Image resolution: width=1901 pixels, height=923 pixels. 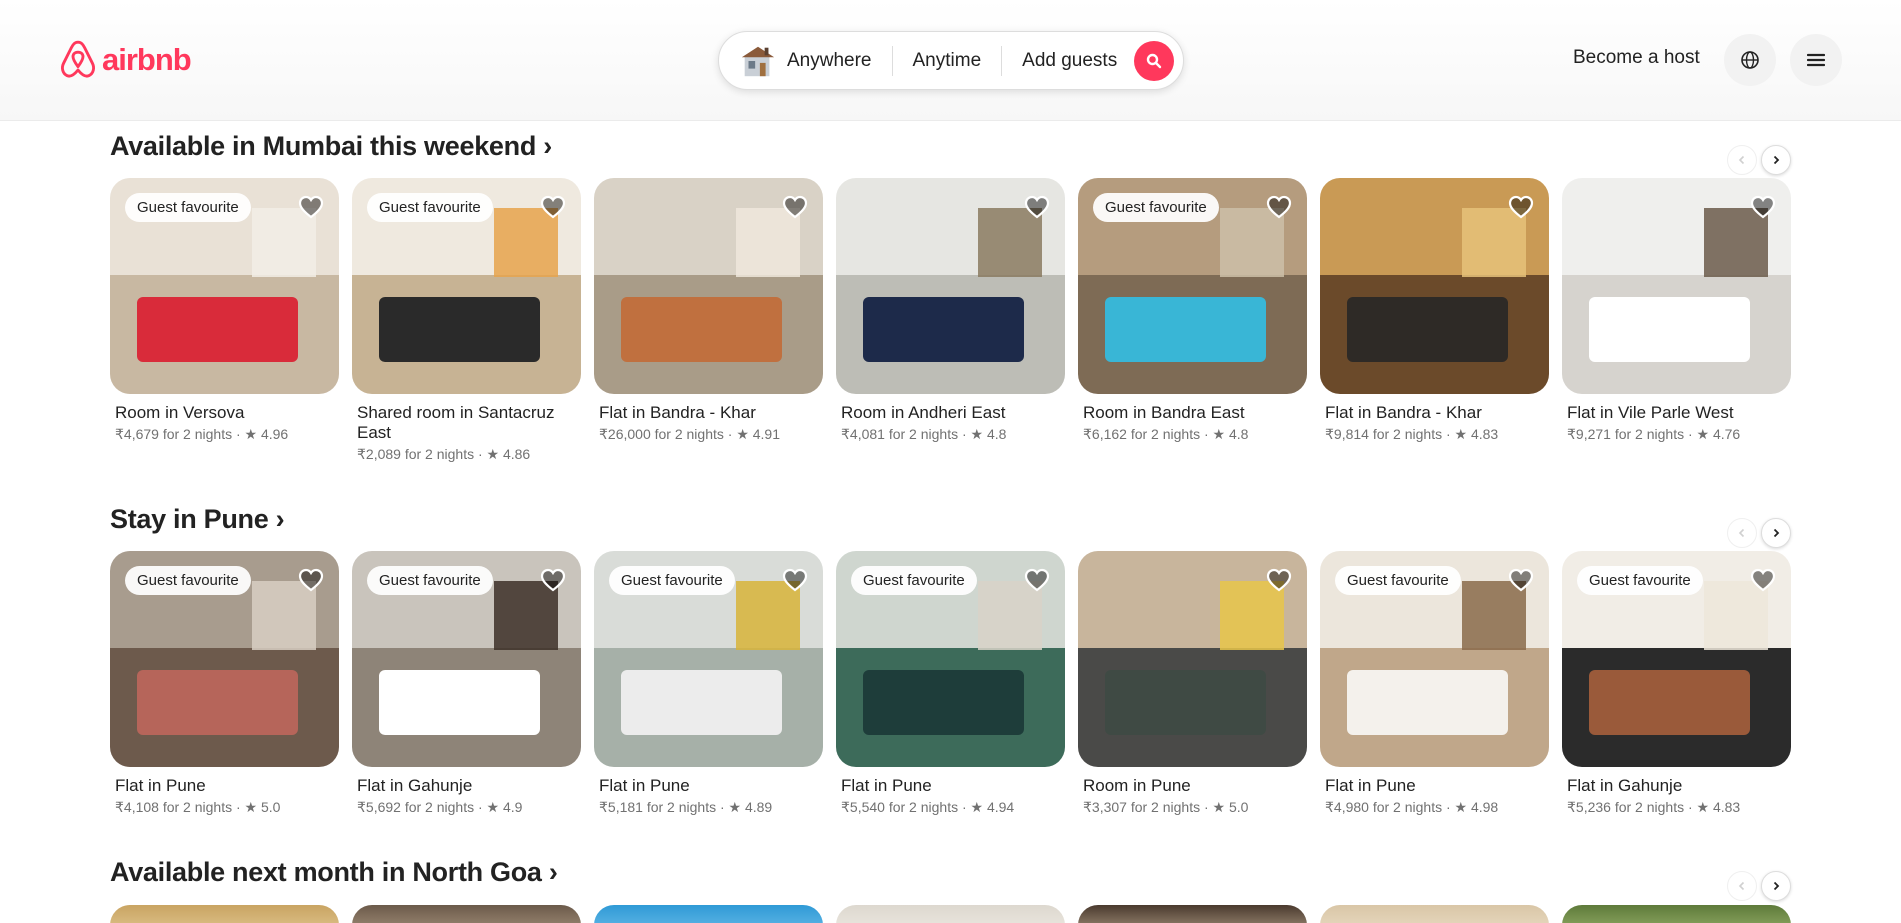 What do you see at coordinates (1750, 60) in the screenshot?
I see `language-button` at bounding box center [1750, 60].